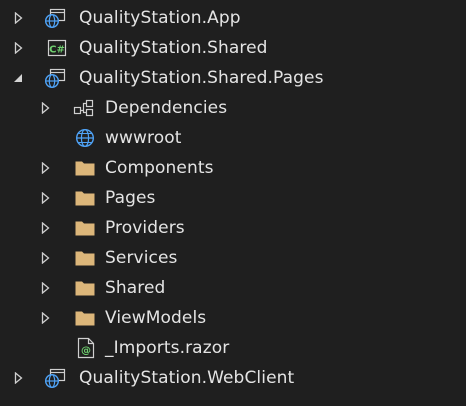 The height and width of the screenshot is (406, 466). What do you see at coordinates (233, 228) in the screenshot?
I see `tree-item-providers: Providers` at bounding box center [233, 228].